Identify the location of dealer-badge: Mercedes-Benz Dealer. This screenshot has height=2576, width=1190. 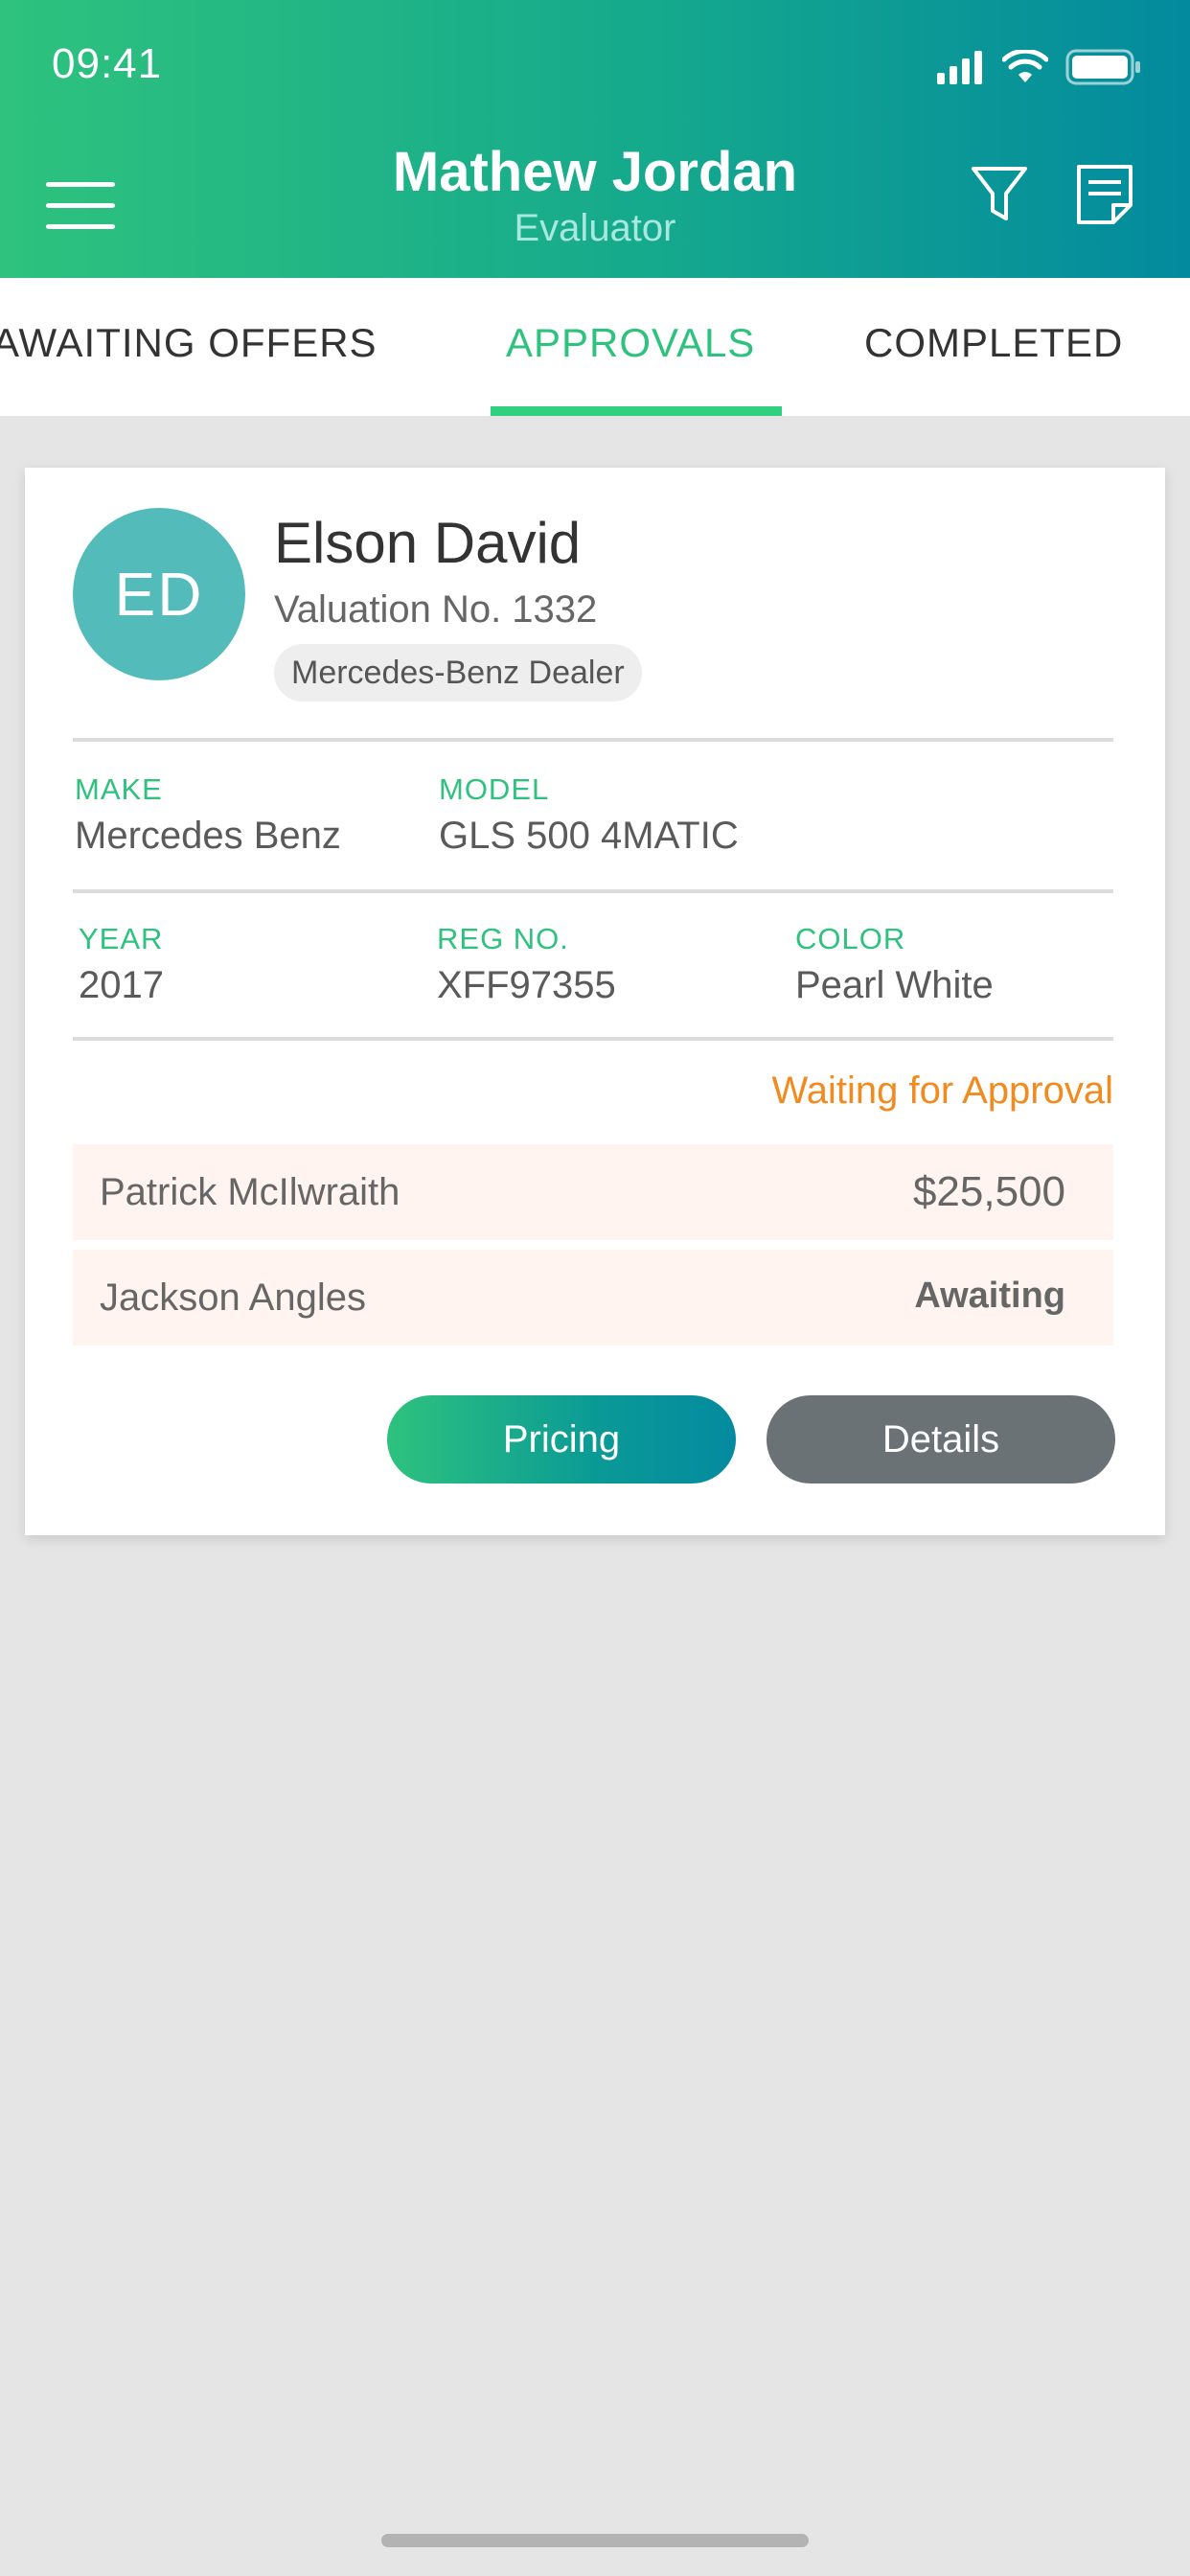
(458, 673).